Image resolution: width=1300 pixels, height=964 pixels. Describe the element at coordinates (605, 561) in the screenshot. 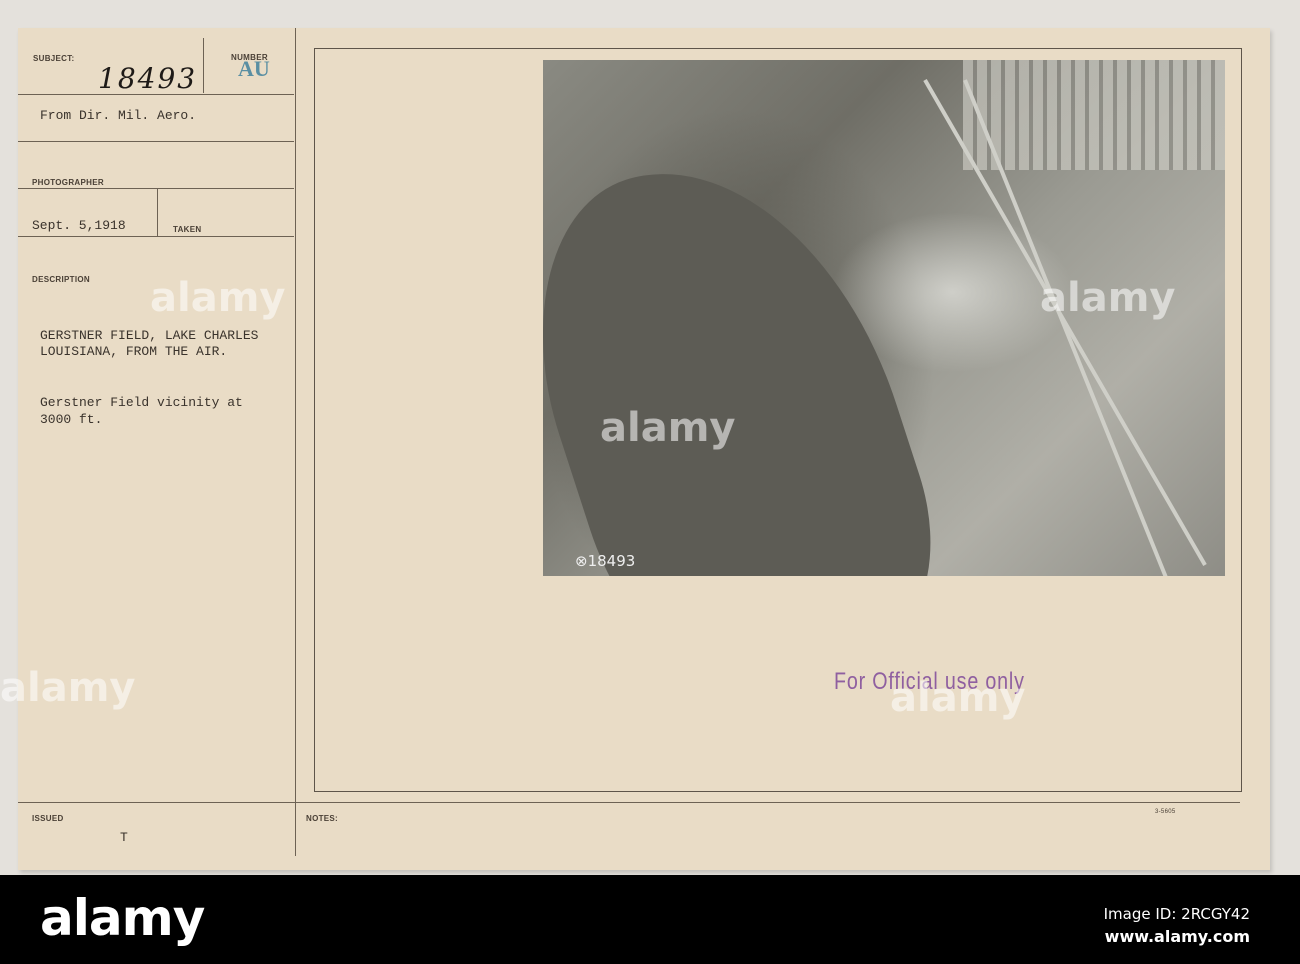

I see `photo-number: ⊗18493` at that location.